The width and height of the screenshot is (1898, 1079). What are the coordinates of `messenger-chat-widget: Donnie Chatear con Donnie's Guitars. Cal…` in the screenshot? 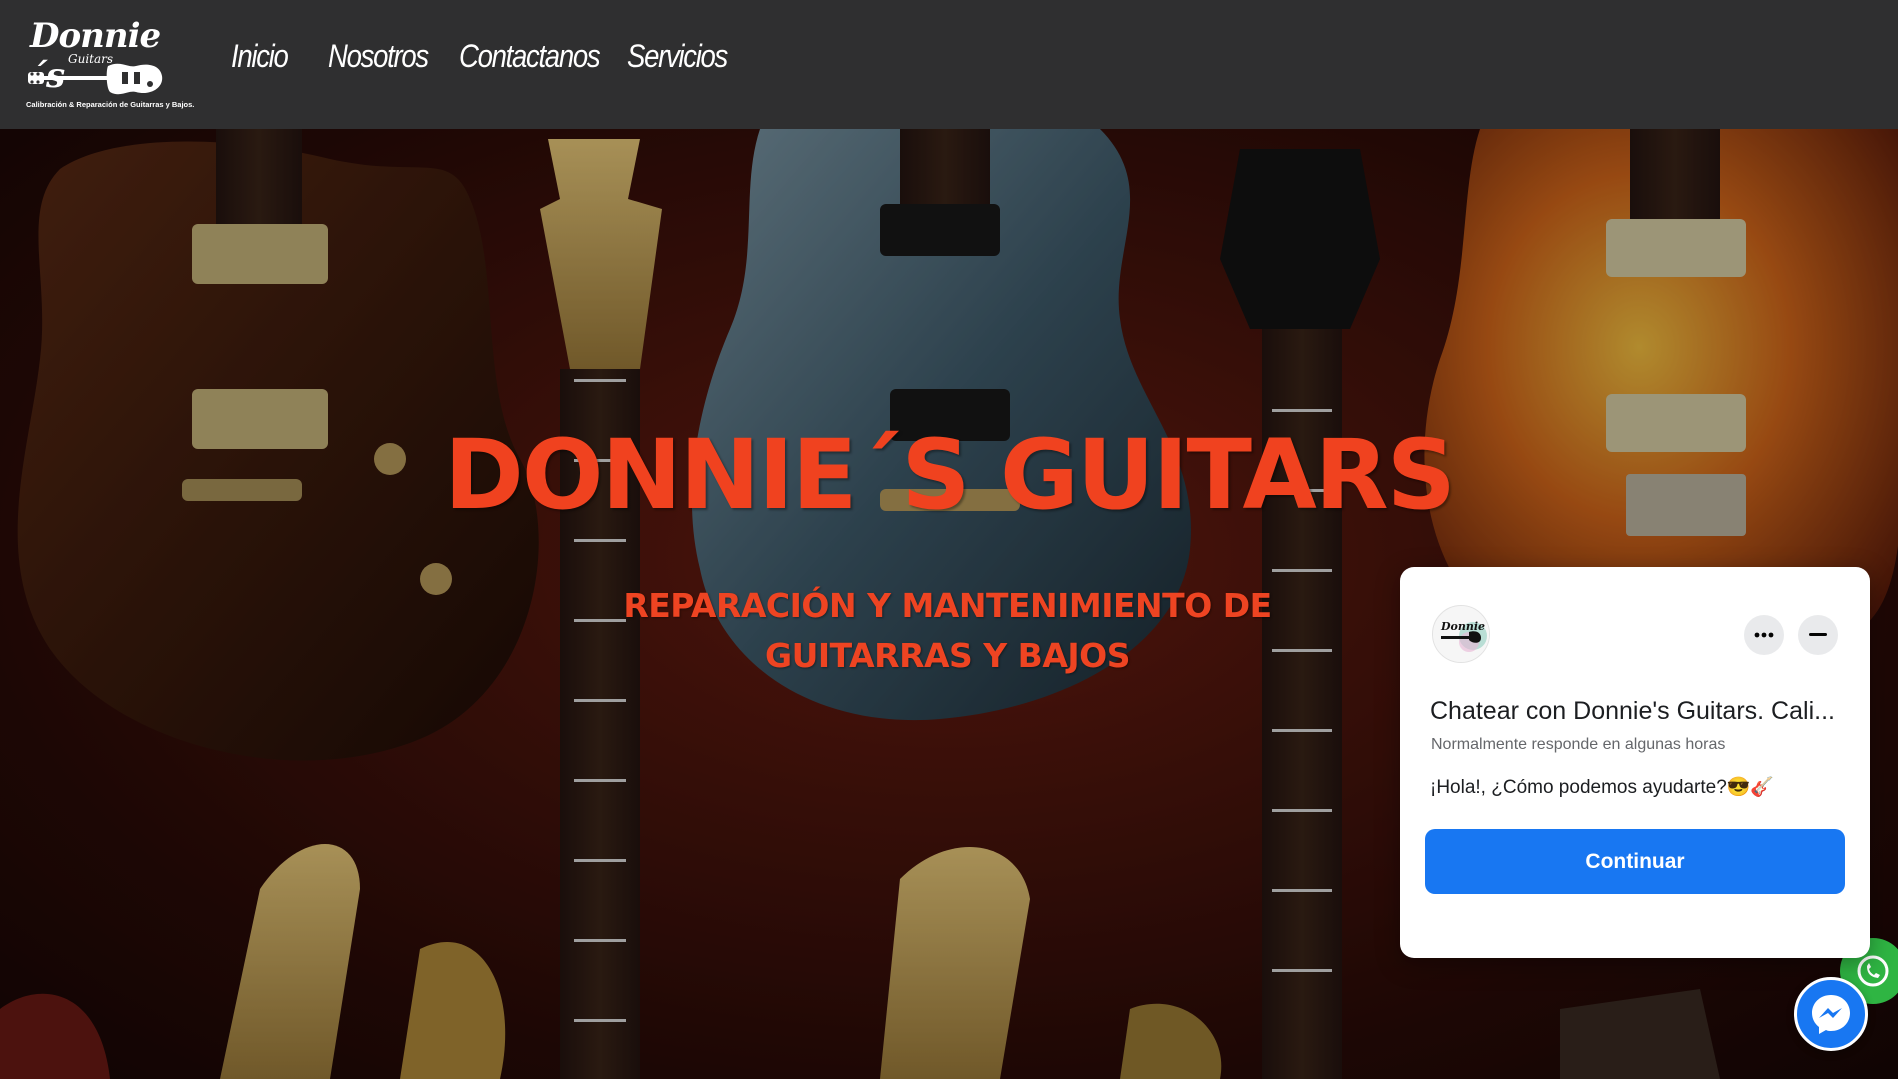 It's located at (1635, 762).